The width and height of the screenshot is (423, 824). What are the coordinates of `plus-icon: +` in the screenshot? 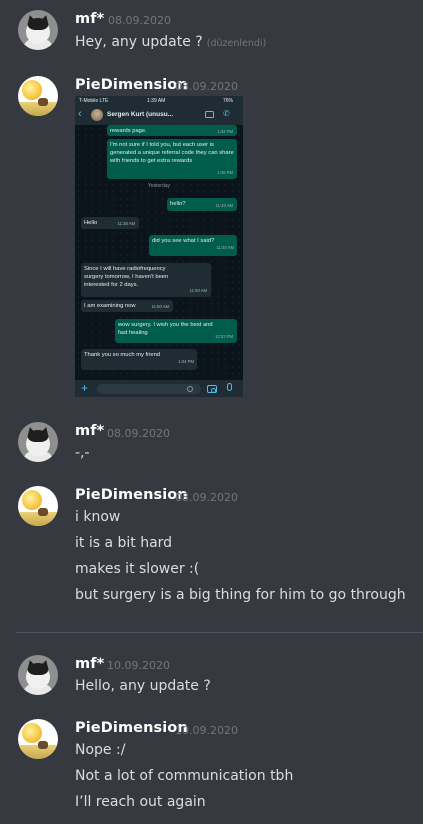 It's located at (85, 388).